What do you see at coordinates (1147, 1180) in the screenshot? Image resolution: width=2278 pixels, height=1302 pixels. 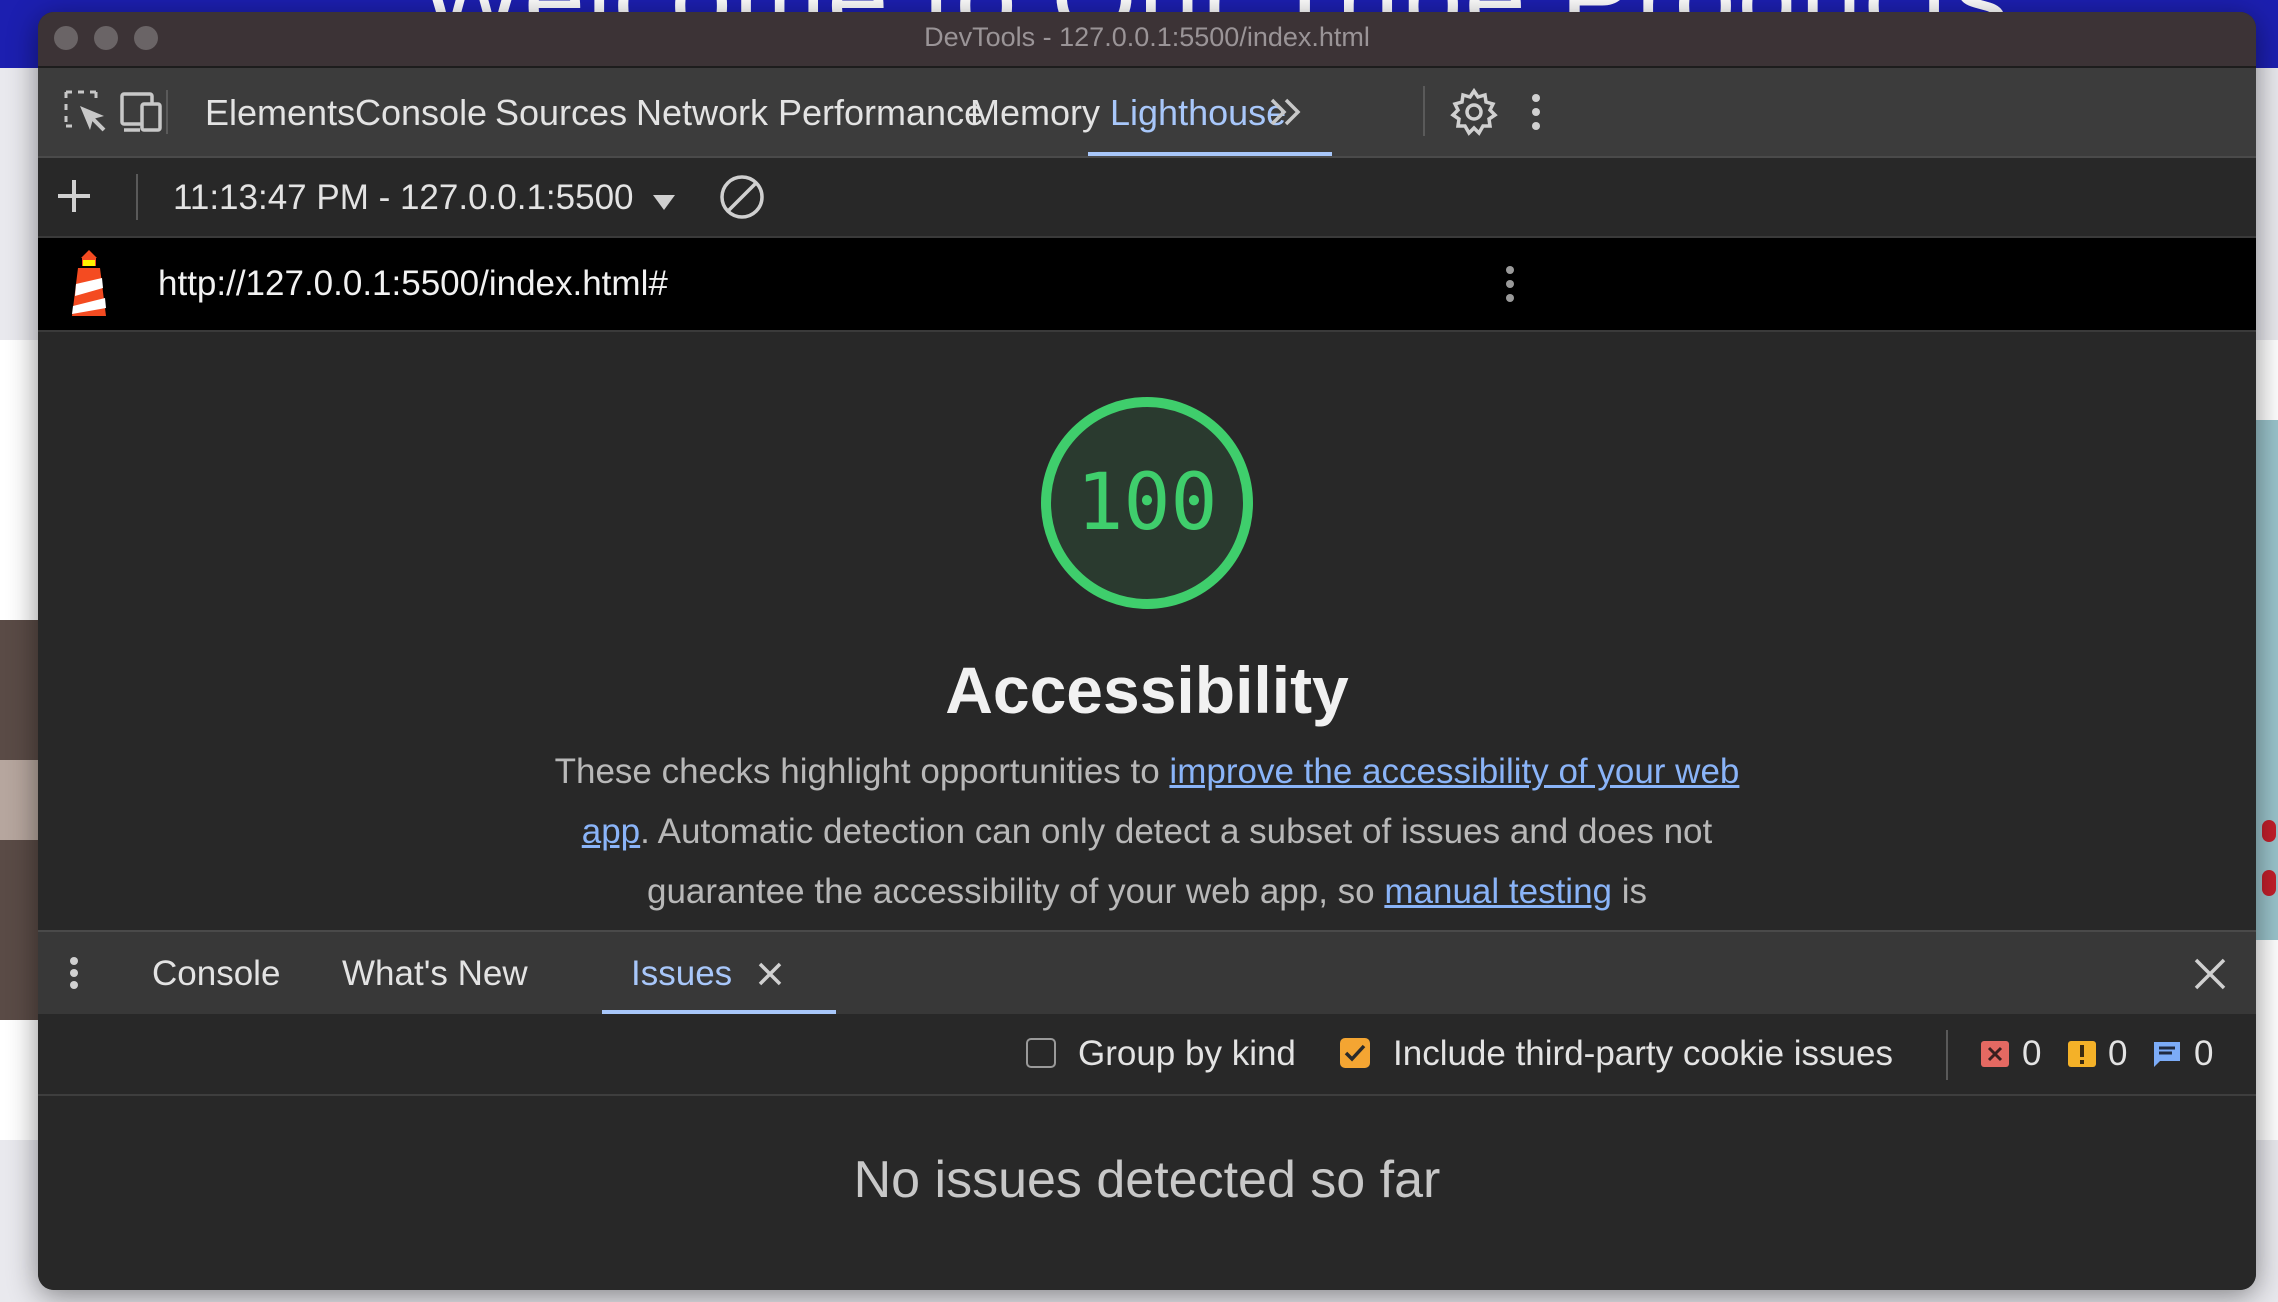 I see `no-issues-message: No issues detected so far` at bounding box center [1147, 1180].